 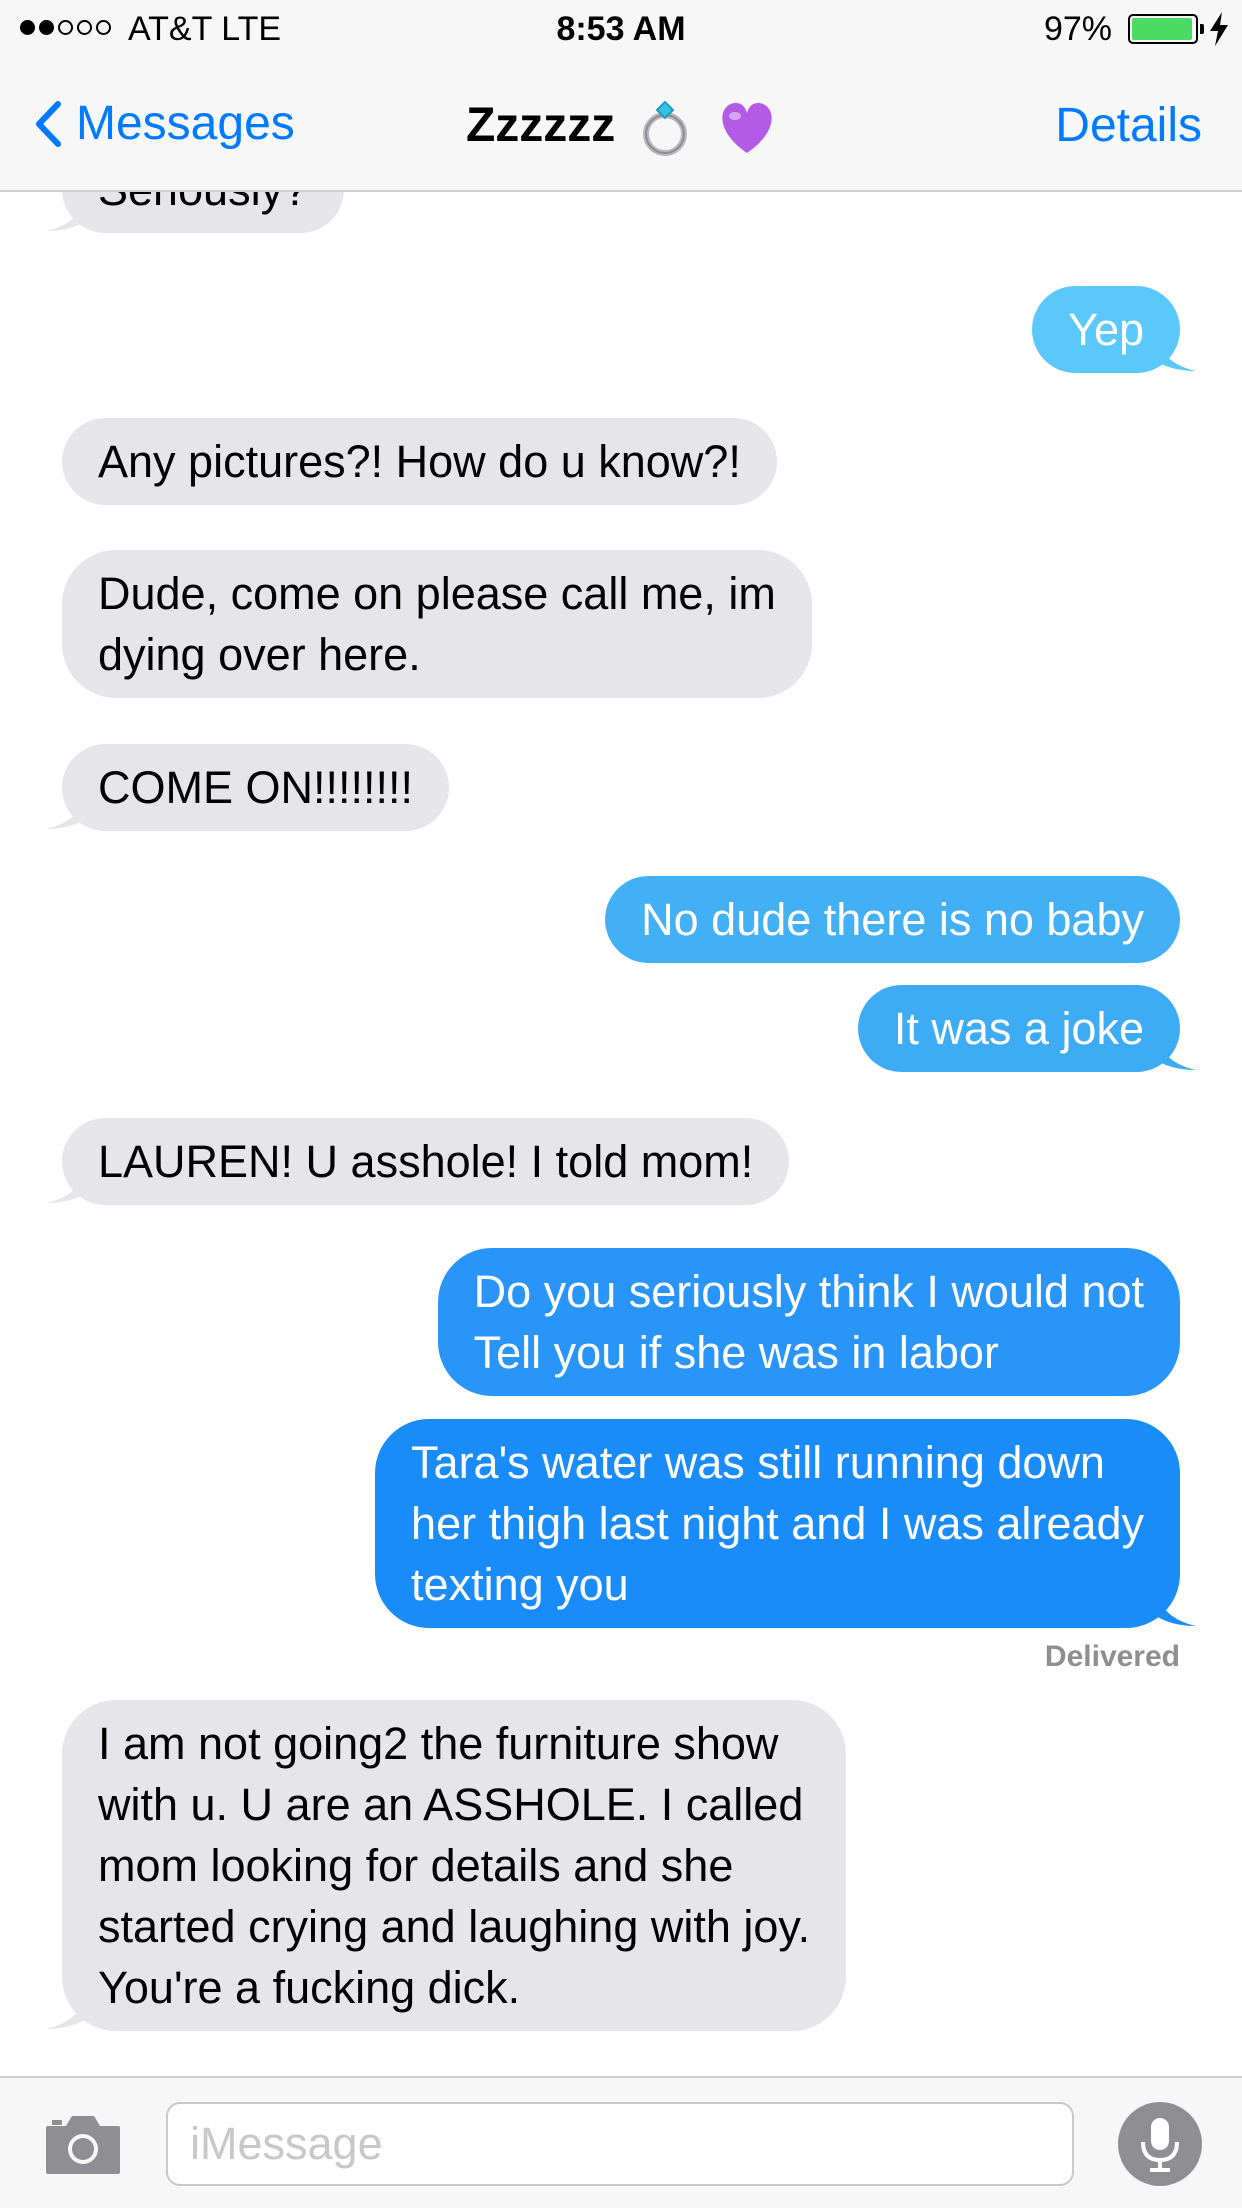 What do you see at coordinates (747, 128) in the screenshot?
I see `purple-heart-emoji` at bounding box center [747, 128].